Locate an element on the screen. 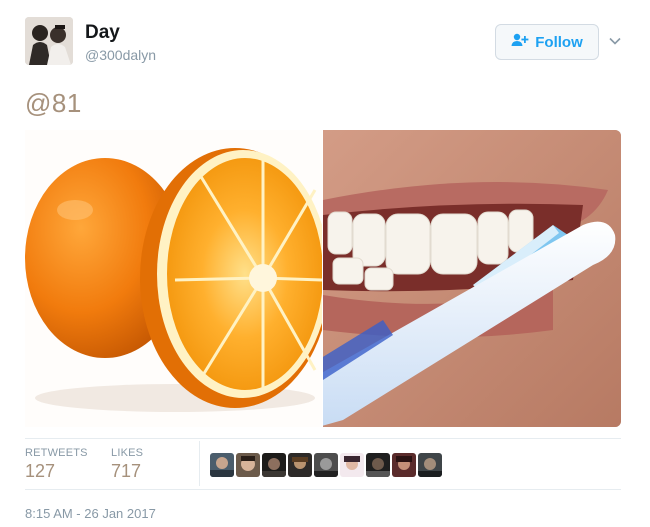 Image resolution: width=650 pixels, height=527 pixels. likes-count: 717 is located at coordinates (126, 471).